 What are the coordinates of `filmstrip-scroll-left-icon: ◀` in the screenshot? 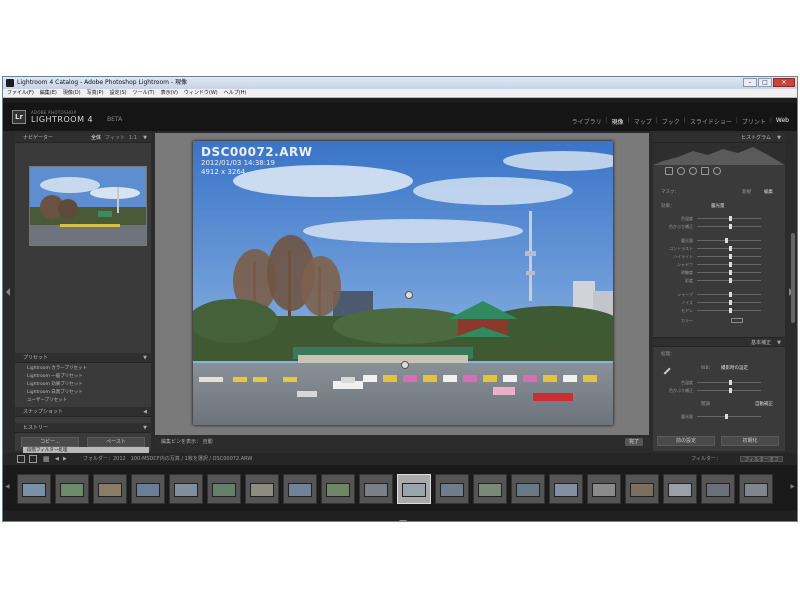 It's located at (7, 486).